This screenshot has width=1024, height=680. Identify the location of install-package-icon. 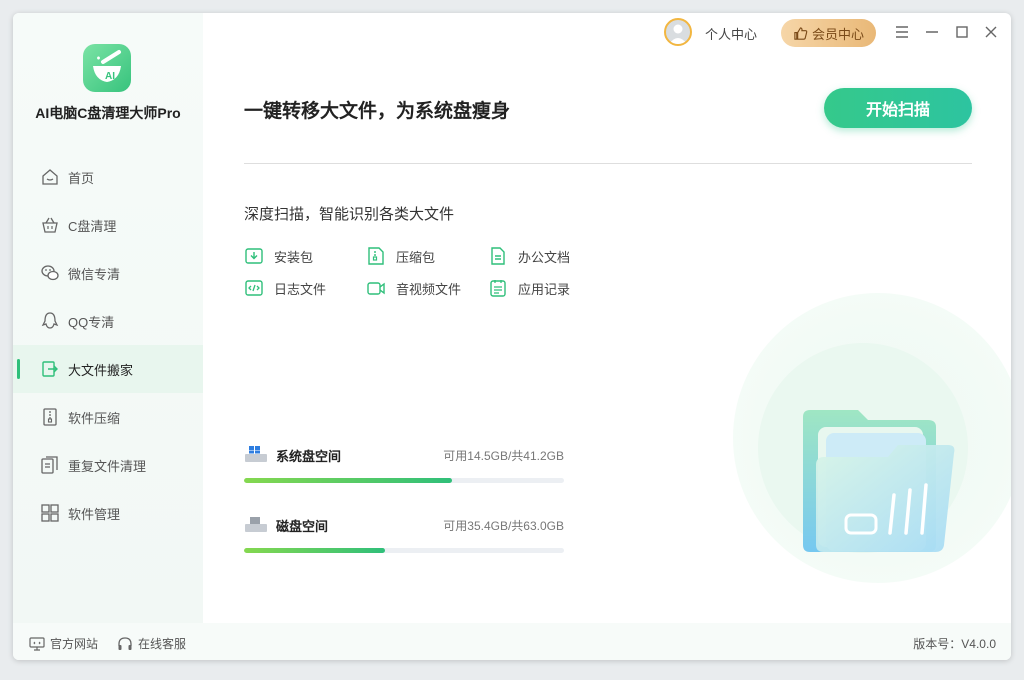
(254, 256).